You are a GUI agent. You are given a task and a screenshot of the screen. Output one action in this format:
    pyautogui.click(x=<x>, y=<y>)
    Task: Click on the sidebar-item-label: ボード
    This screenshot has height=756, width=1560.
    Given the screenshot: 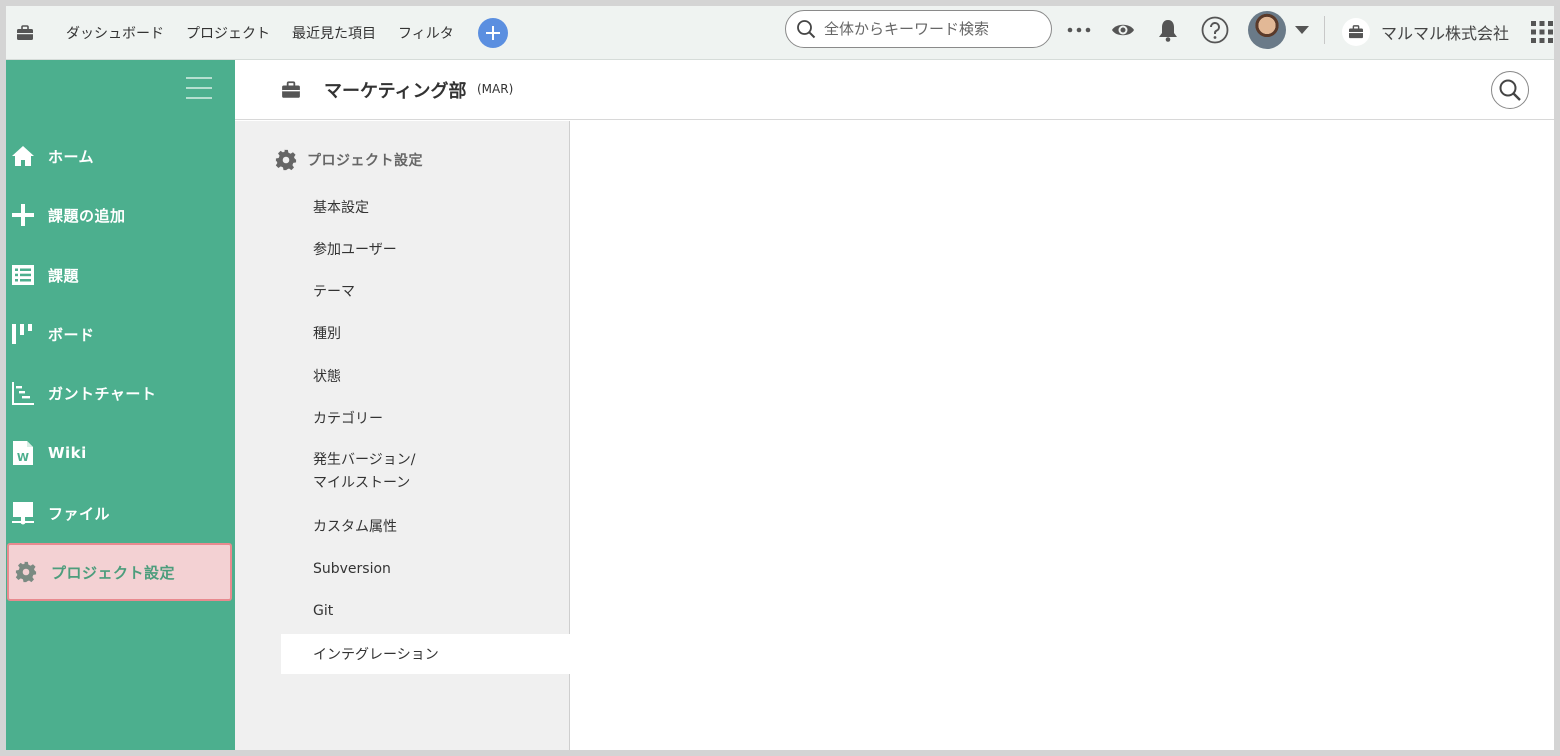 What is the action you would take?
    pyautogui.click(x=71, y=334)
    